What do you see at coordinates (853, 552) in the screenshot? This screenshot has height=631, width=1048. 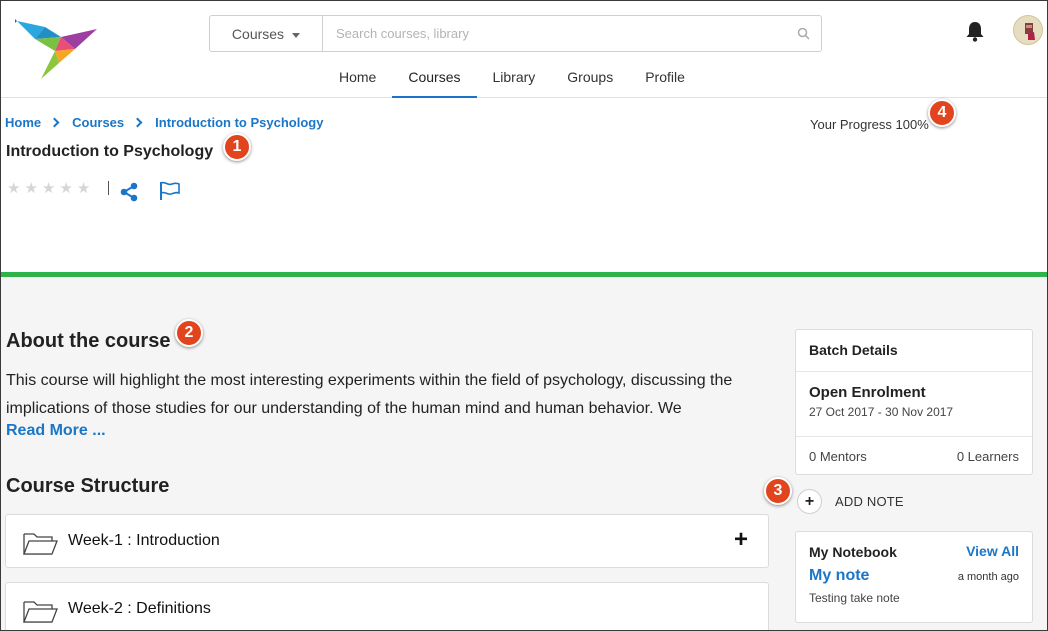 I see `notebook-title: My Notebook` at bounding box center [853, 552].